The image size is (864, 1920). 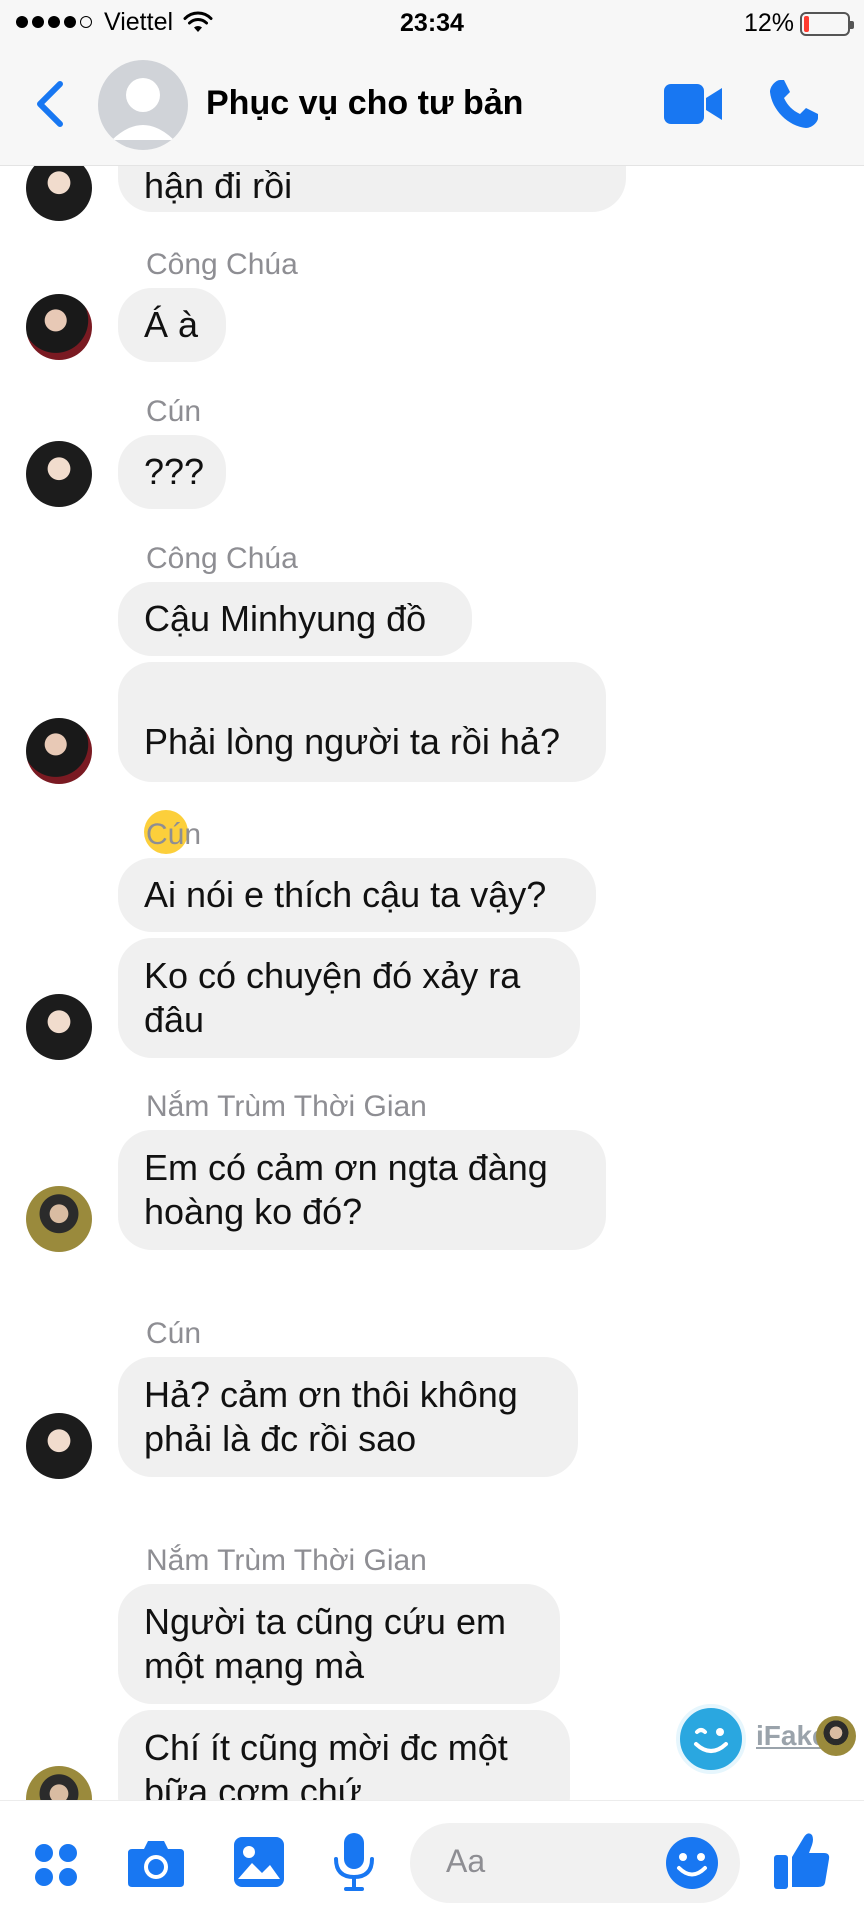 What do you see at coordinates (711, 1739) in the screenshot?
I see `wink-face-icon` at bounding box center [711, 1739].